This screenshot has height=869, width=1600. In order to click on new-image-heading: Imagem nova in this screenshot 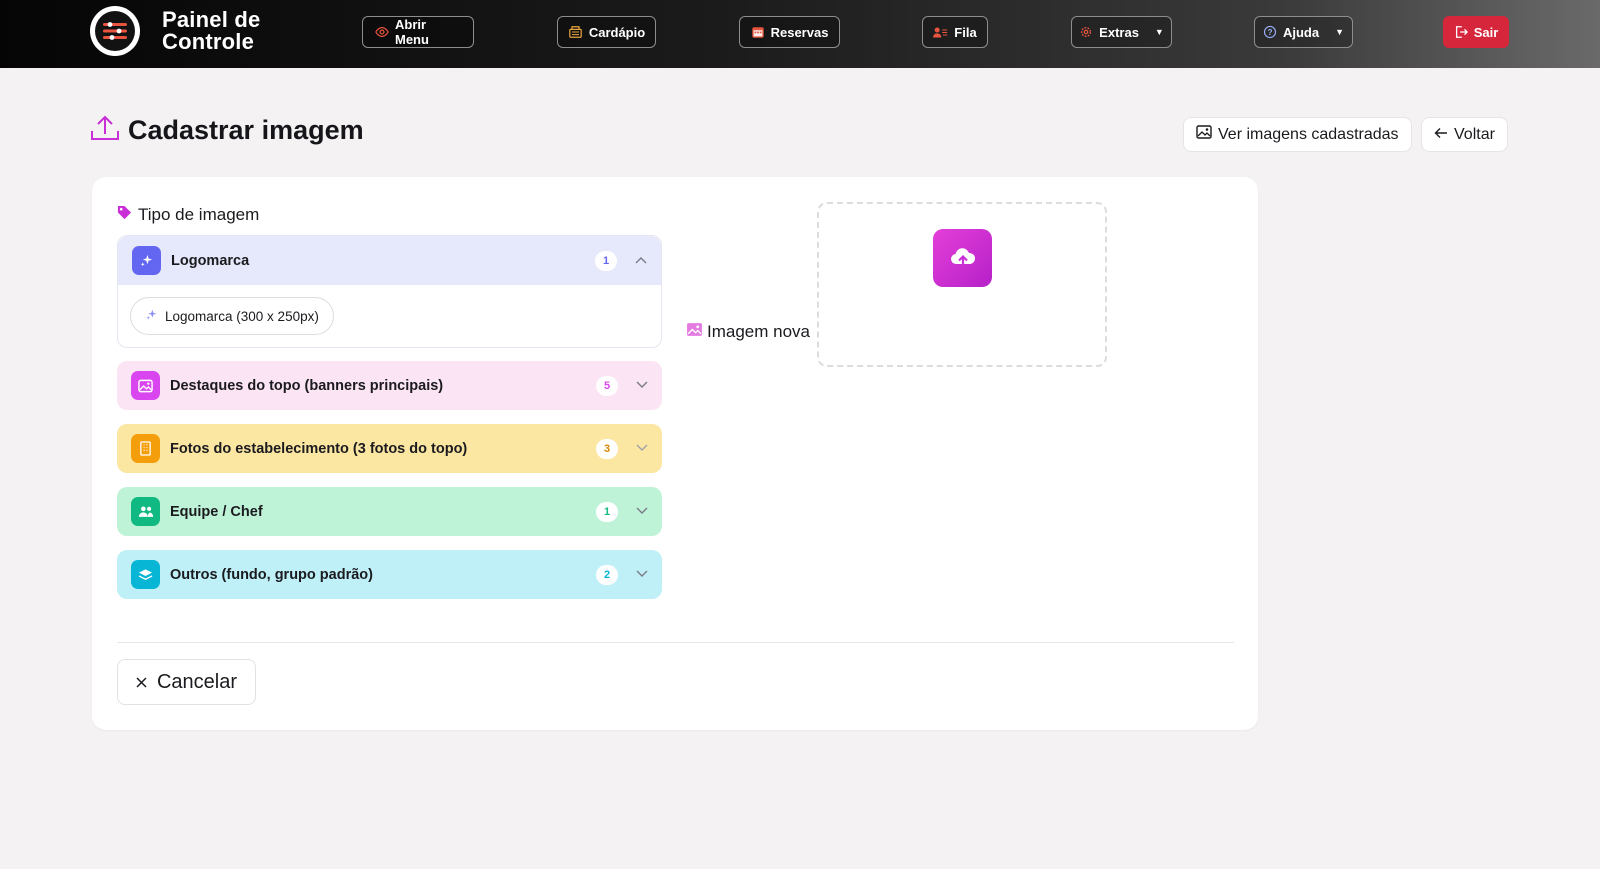, I will do `click(748, 332)`.